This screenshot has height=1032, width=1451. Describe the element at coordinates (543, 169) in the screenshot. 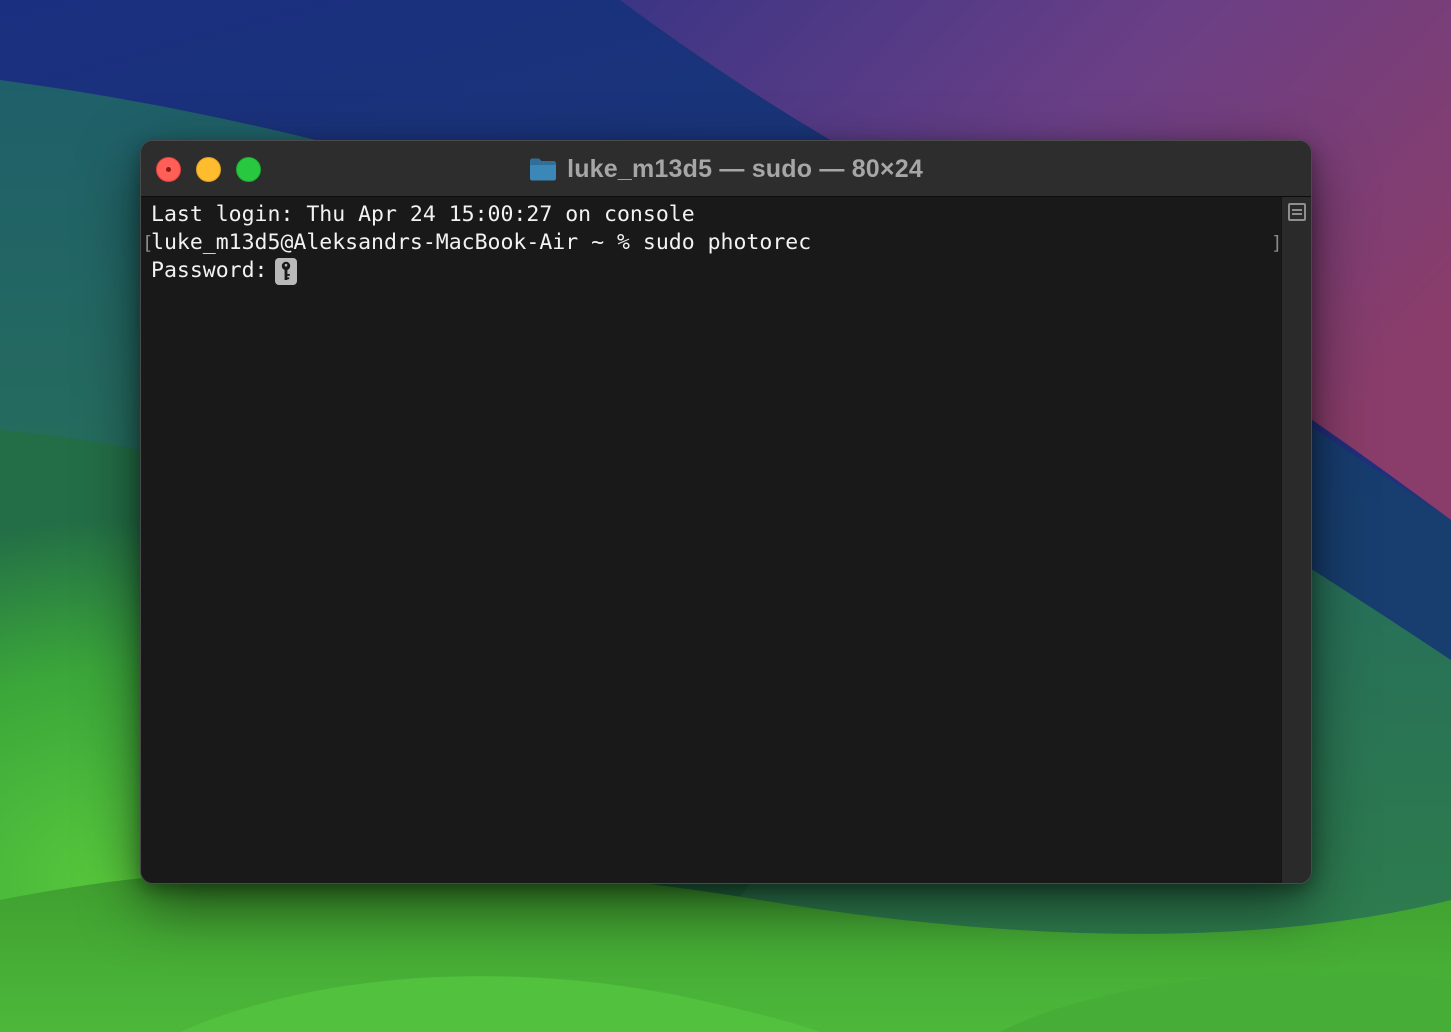

I see `folder-icon` at that location.